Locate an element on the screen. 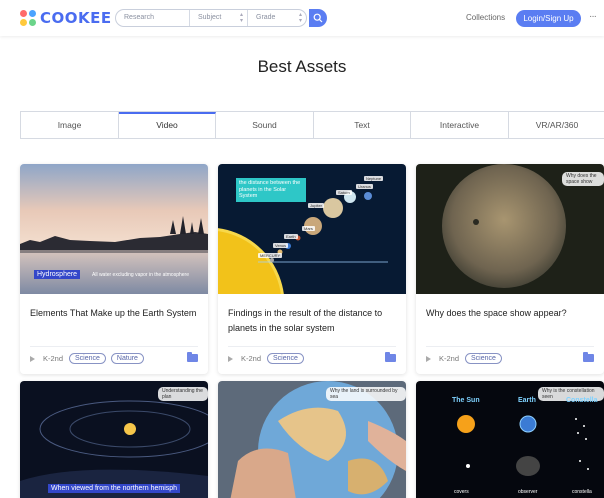 This screenshot has width=604, height=498. thumbnail-badge: Why the land is surrounded by sea is located at coordinates (366, 394).